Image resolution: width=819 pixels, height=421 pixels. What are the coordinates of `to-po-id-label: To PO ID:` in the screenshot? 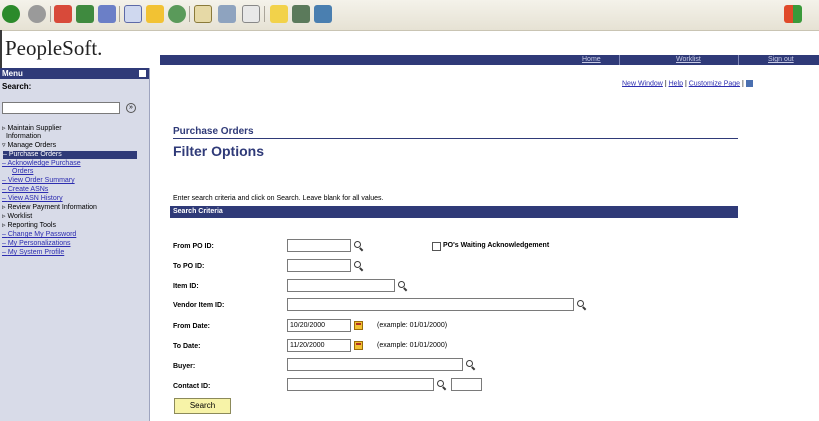 It's located at (189, 266).